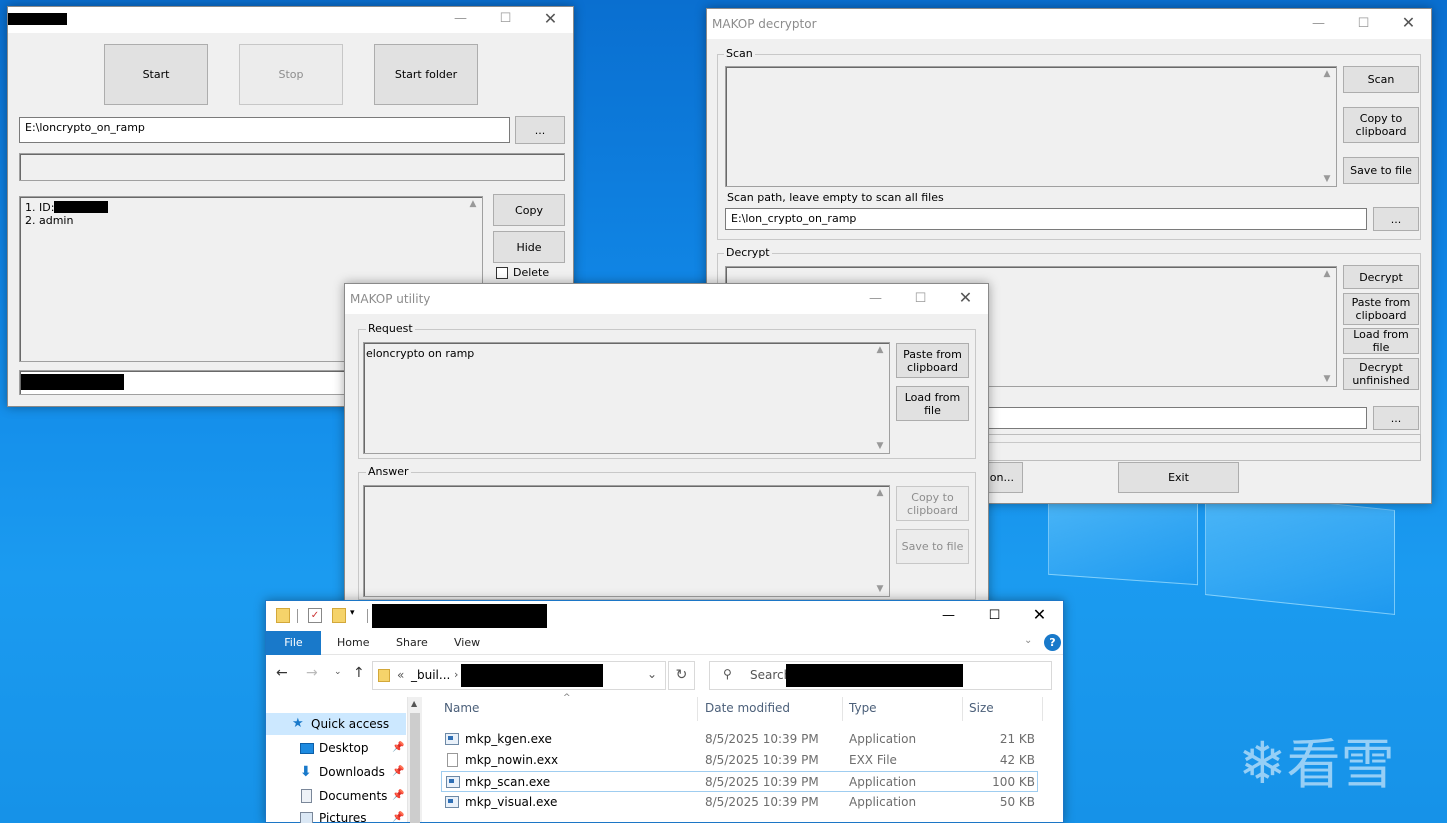 The height and width of the screenshot is (823, 1447). What do you see at coordinates (461, 708) in the screenshot?
I see `column-header-name: Name` at bounding box center [461, 708].